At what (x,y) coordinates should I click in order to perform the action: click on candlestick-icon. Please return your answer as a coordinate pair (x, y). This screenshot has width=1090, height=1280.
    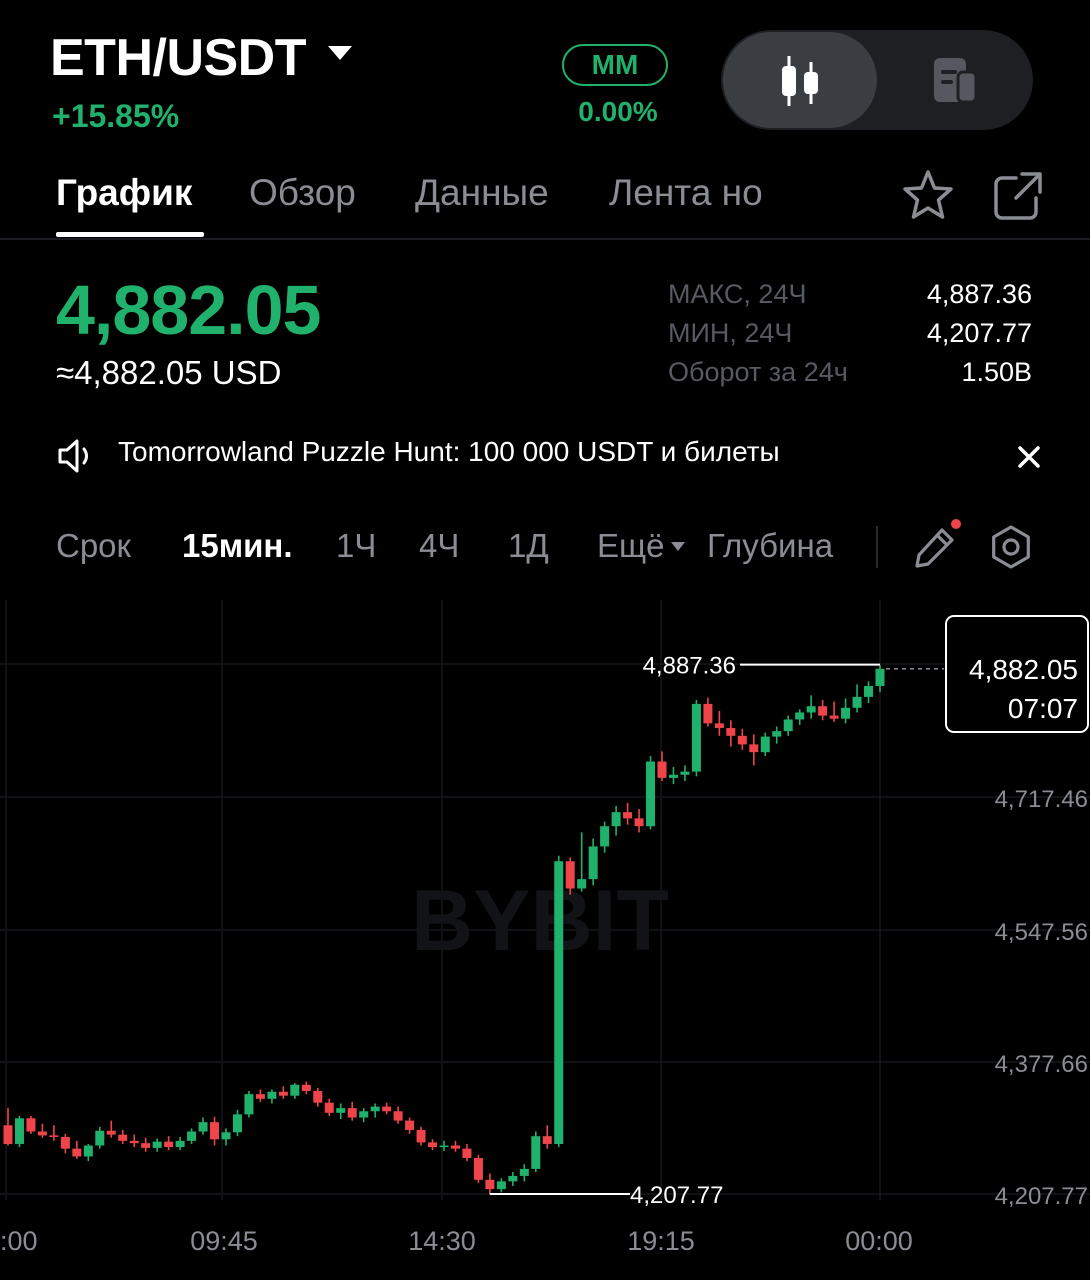
    Looking at the image, I should click on (800, 81).